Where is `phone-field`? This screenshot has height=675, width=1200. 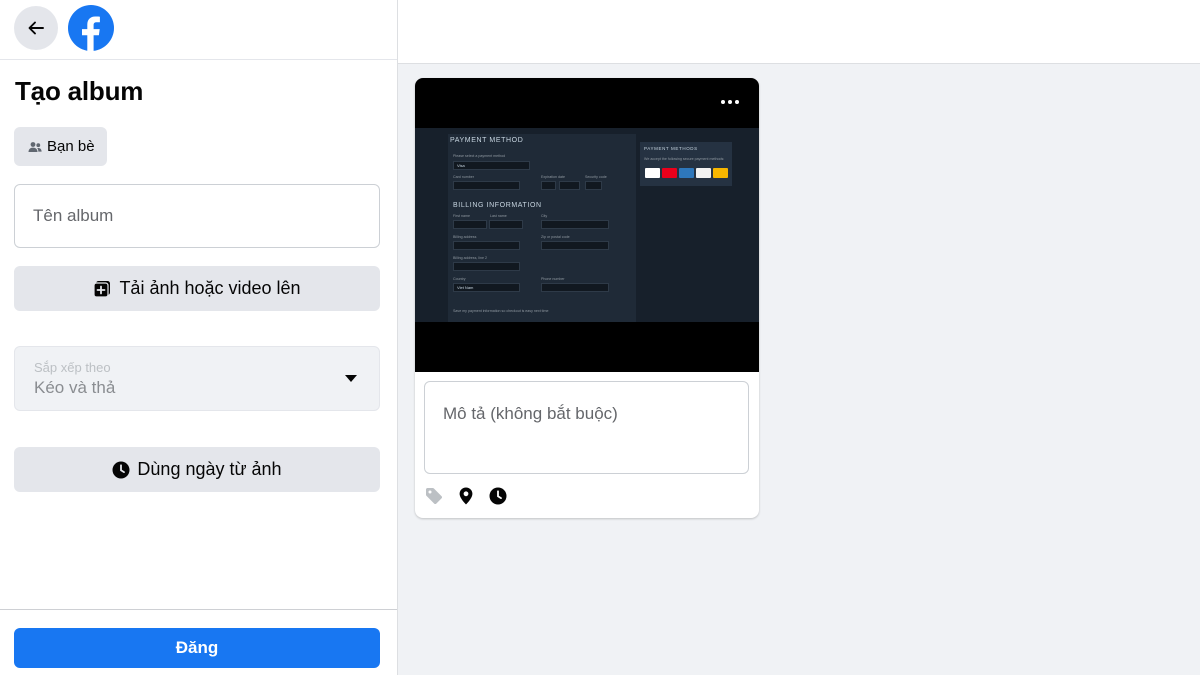
phone-field is located at coordinates (575, 287).